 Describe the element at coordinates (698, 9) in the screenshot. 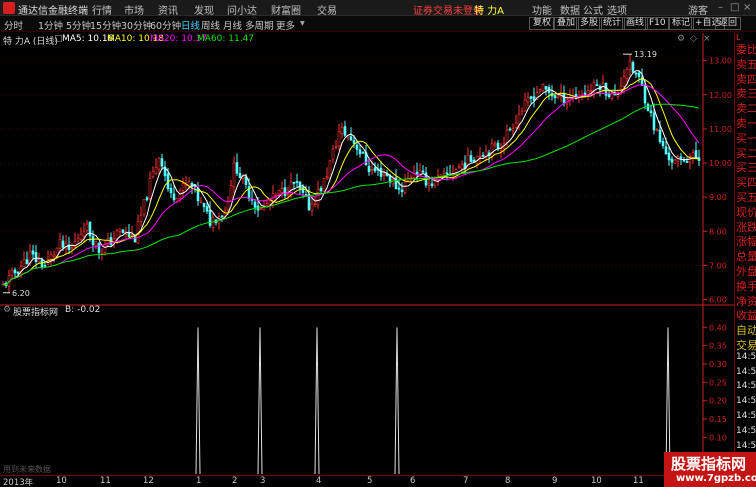

I see `guest-user: 游客` at that location.